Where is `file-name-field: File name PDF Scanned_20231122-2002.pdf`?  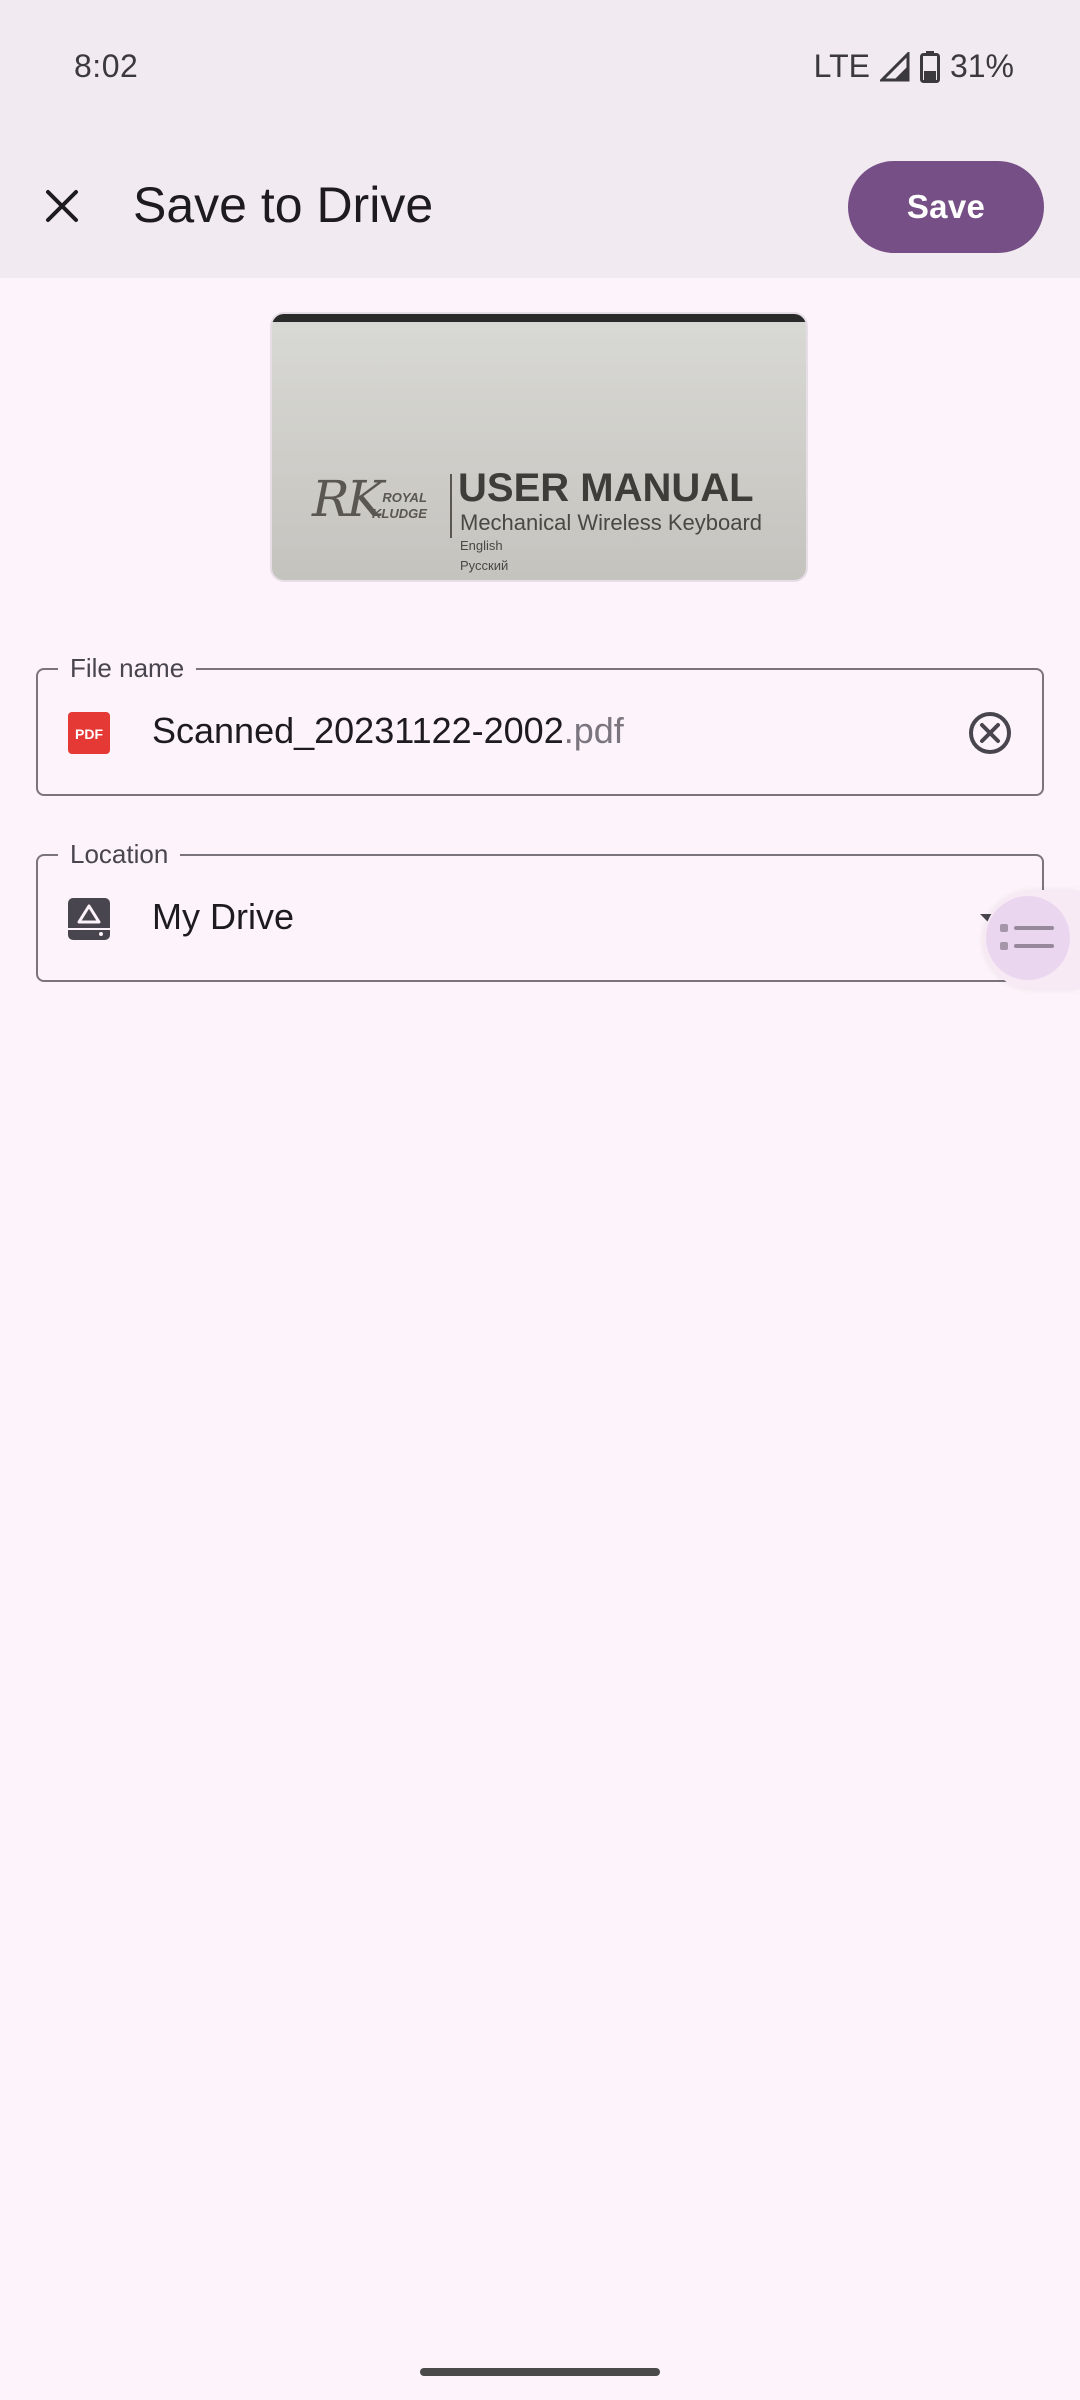 file-name-field: File name PDF Scanned_20231122-2002.pdf is located at coordinates (540, 723).